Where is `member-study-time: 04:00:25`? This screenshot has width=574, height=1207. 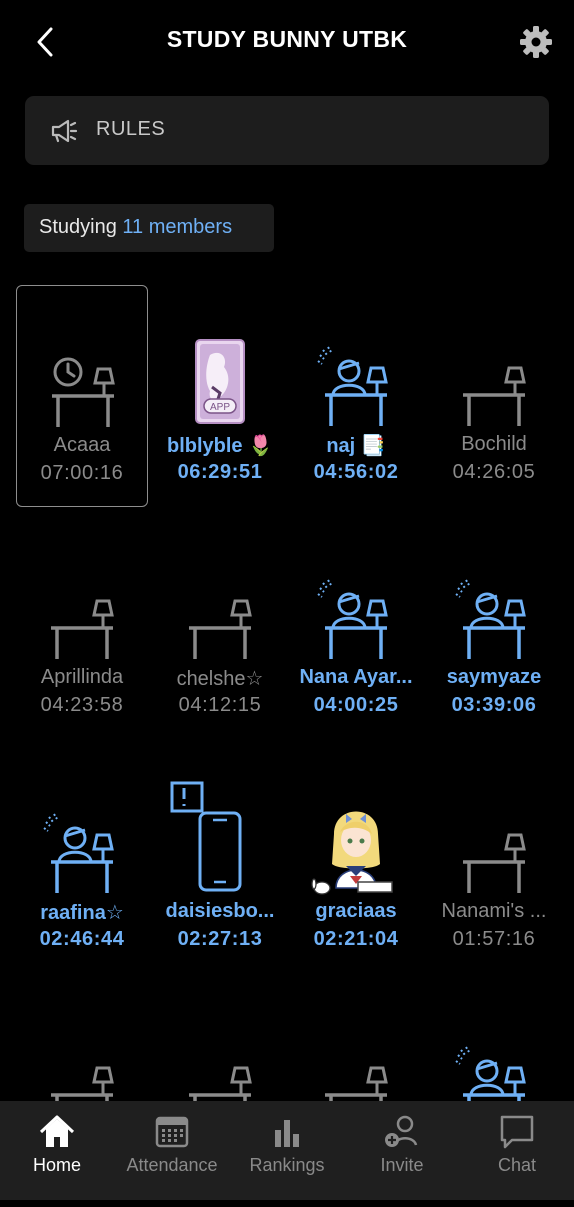 member-study-time: 04:00:25 is located at coordinates (356, 705).